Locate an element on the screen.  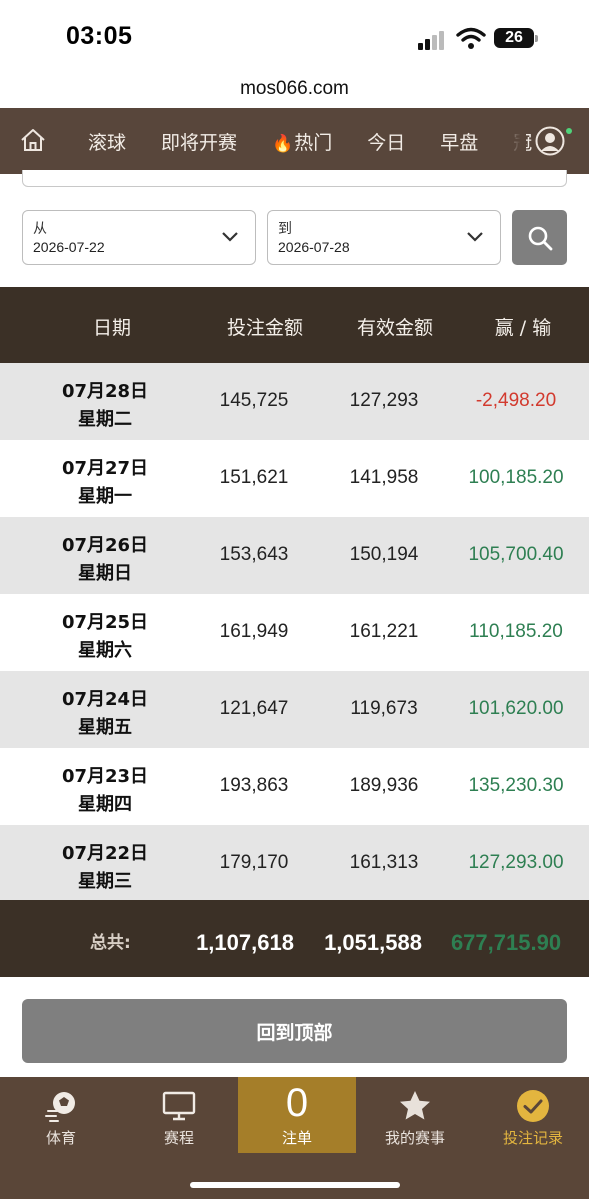
table-row: 07月22日 星期三 179,170 161,313 127,293.00 is located at coordinates (294, 863).